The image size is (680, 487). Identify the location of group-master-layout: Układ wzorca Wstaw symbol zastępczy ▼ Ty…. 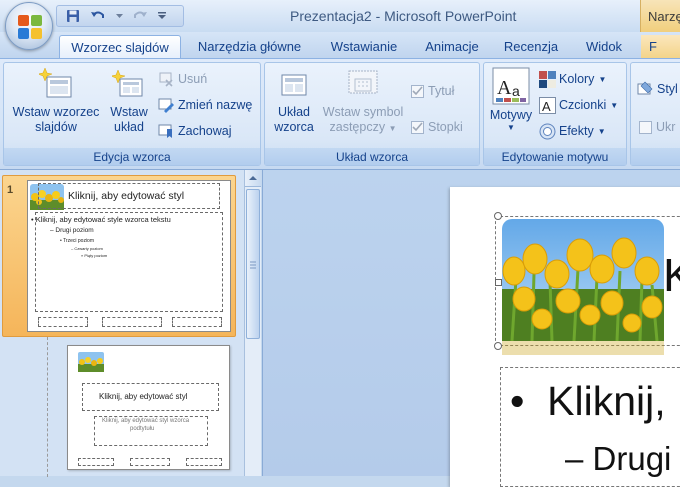
(372, 114).